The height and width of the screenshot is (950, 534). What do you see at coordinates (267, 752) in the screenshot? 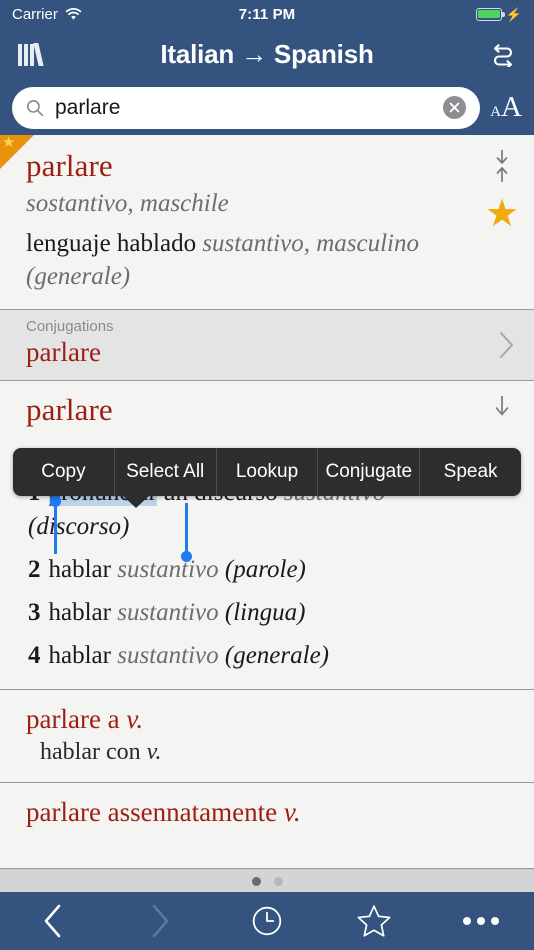
I see `sub-entry-translation: hablar con v.` at bounding box center [267, 752].